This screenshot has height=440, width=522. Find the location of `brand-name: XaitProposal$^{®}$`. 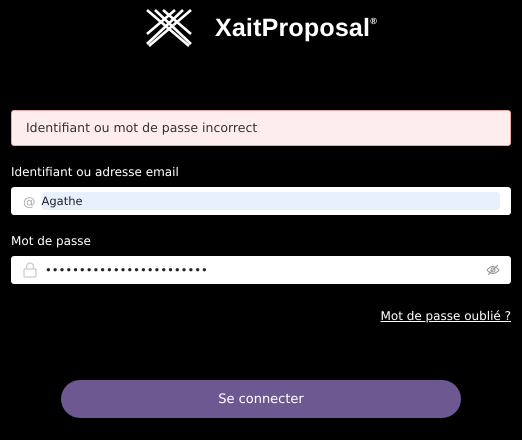

brand-name: XaitProposal$^{®}$ is located at coordinates (296, 28).